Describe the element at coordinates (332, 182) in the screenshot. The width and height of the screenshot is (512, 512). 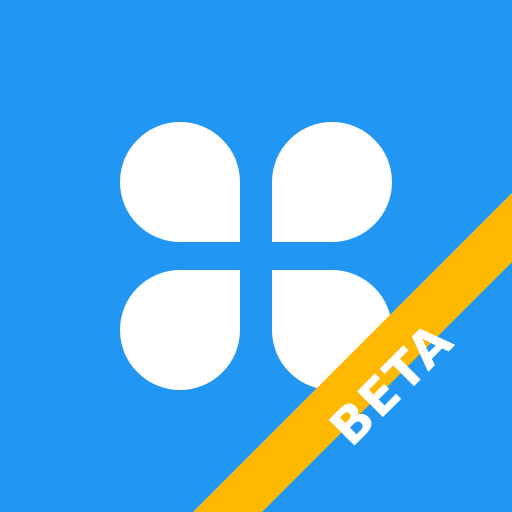
I see `petal-top-right` at that location.